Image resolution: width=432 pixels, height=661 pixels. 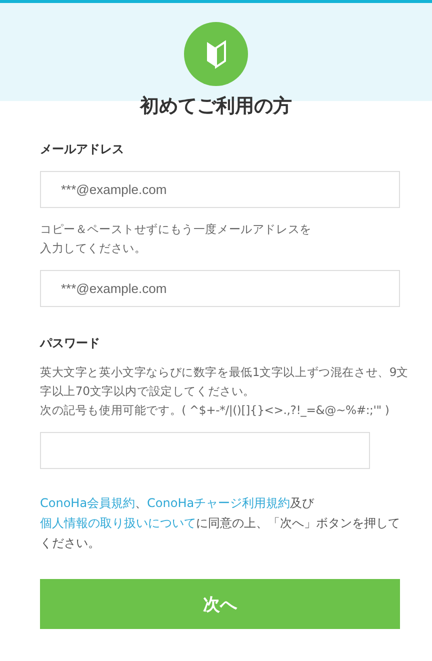 What do you see at coordinates (176, 239) in the screenshot?
I see `hint-text: コピー＆ペーストせずにもう一度メールアドレスを 入力してください。` at bounding box center [176, 239].